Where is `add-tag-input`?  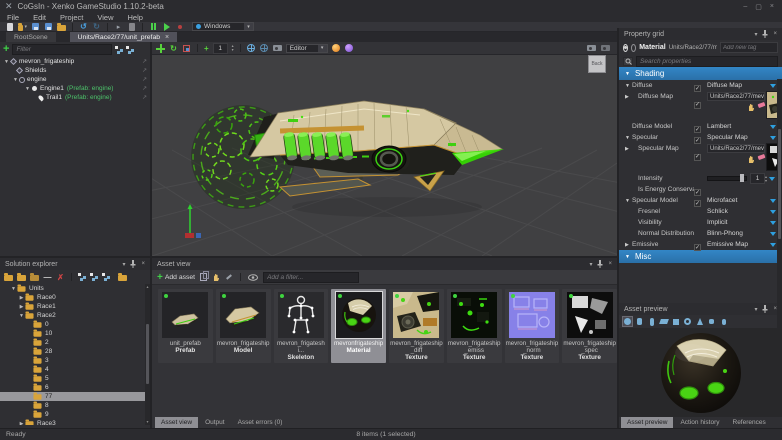 add-tag-input is located at coordinates (749, 47).